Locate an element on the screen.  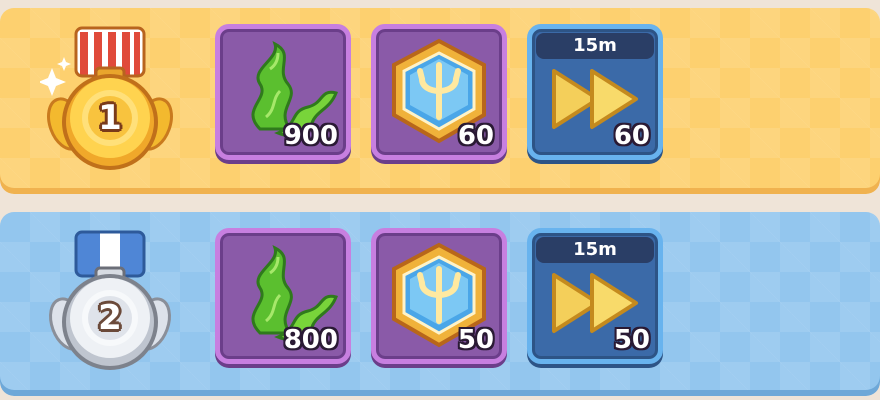
reward-item-trident-gem: 50 is located at coordinates (439, 296).